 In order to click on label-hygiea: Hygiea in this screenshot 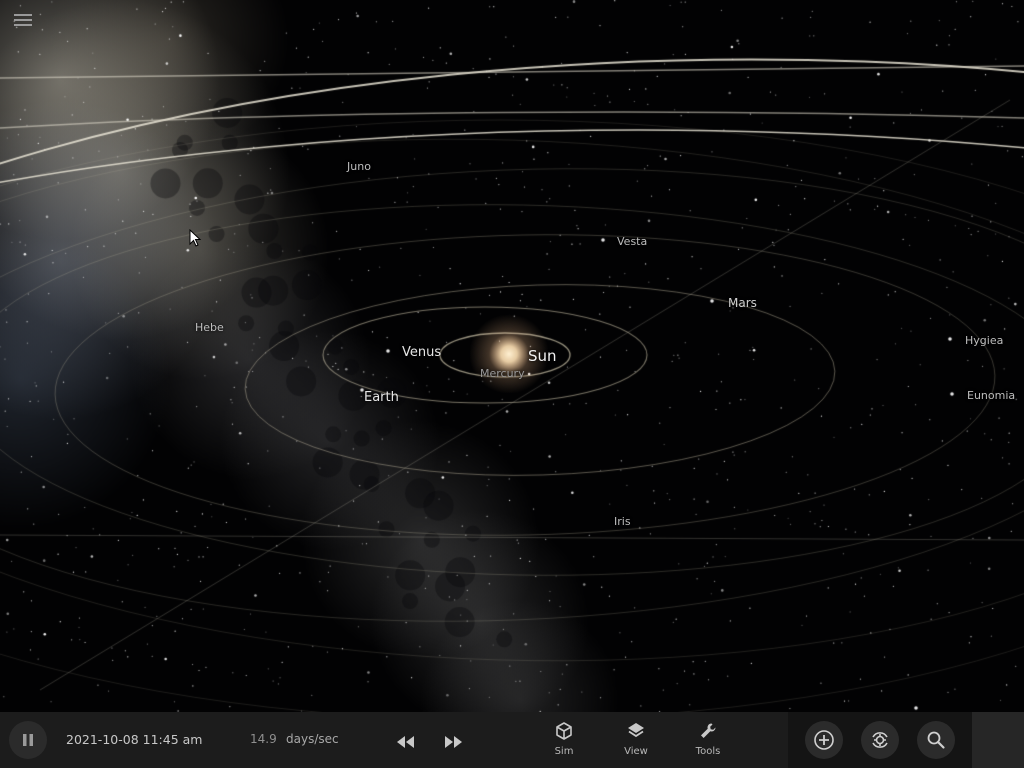, I will do `click(984, 340)`.